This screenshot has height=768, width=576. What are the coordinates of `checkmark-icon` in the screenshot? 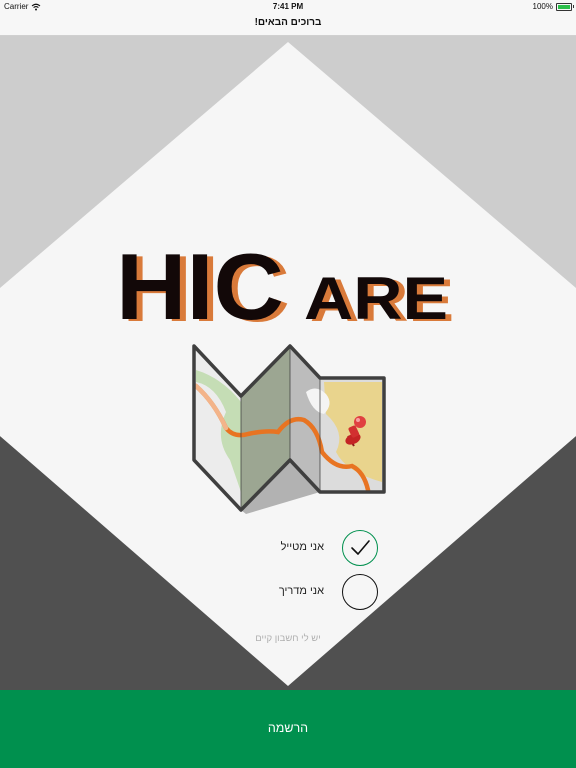 It's located at (360, 547).